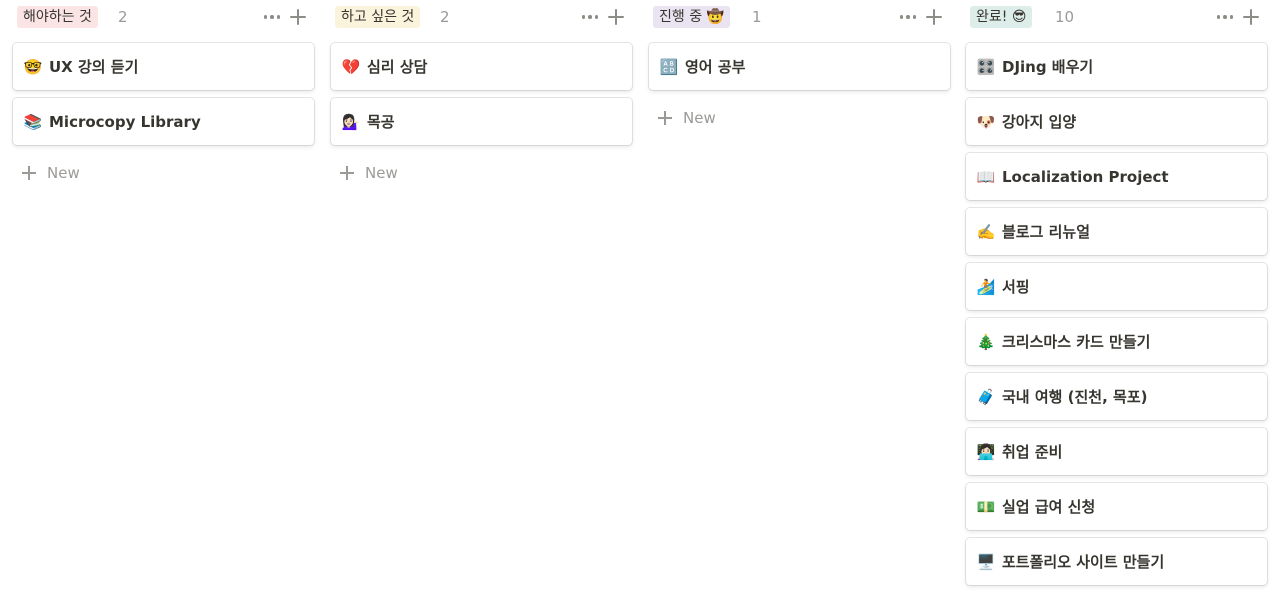 This screenshot has height=600, width=1280. I want to click on card: 💵 실업 급여 신청, so click(1116, 506).